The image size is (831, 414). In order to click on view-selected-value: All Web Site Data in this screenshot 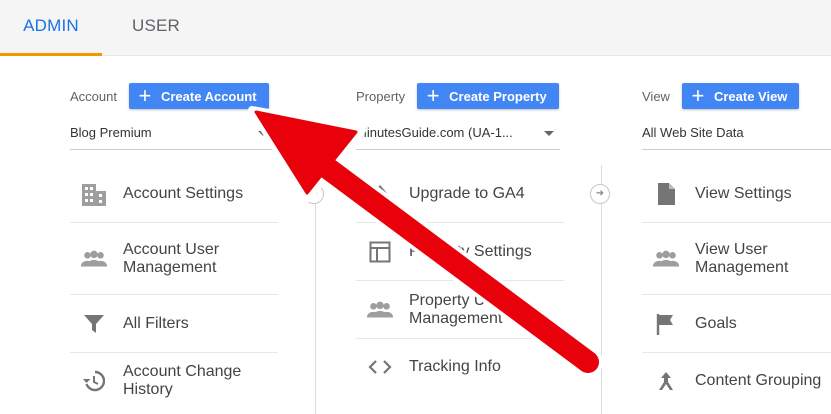, I will do `click(693, 132)`.